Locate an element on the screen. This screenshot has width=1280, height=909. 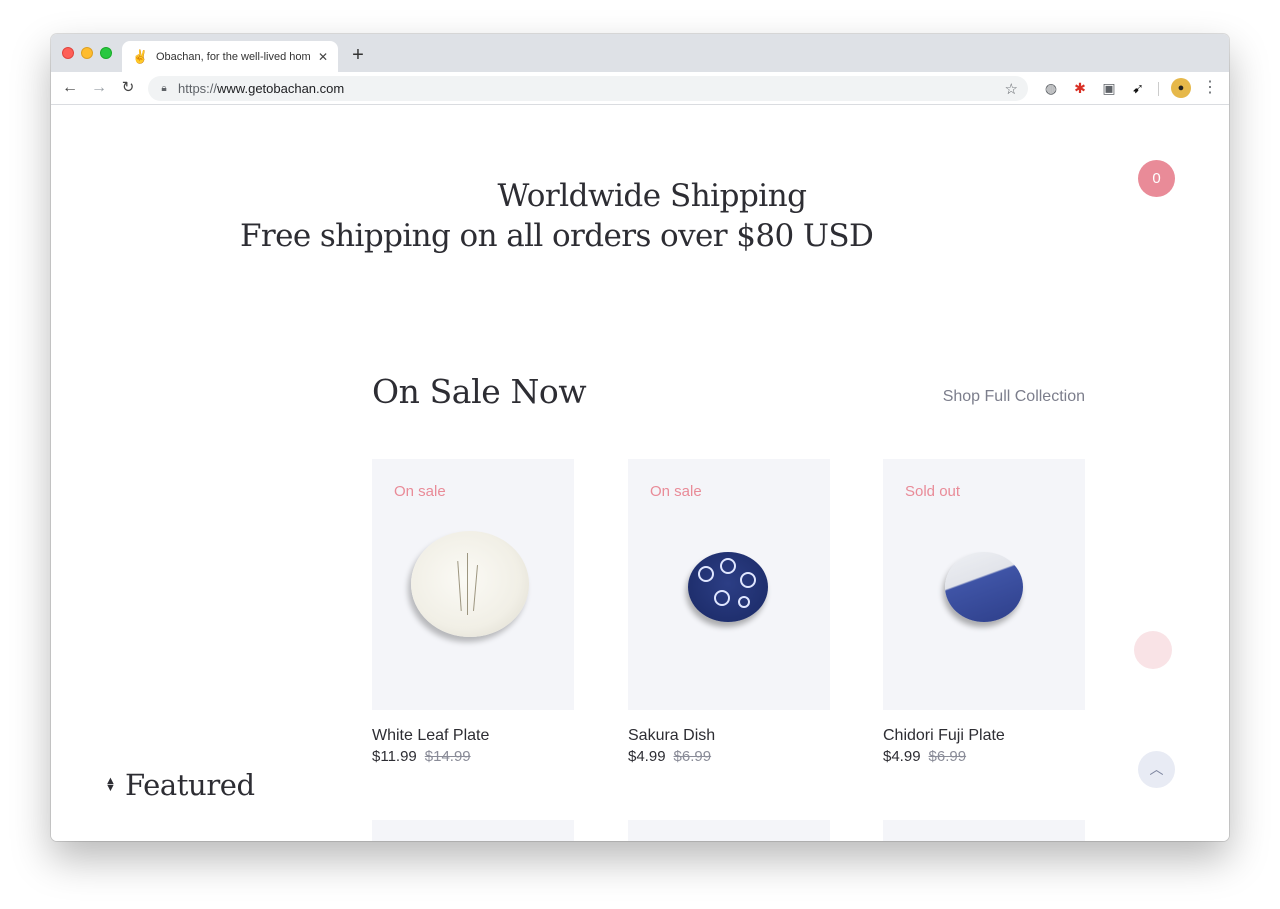
sort-dropdown: ▲ ▼ Featured is located at coordinates (180, 785).